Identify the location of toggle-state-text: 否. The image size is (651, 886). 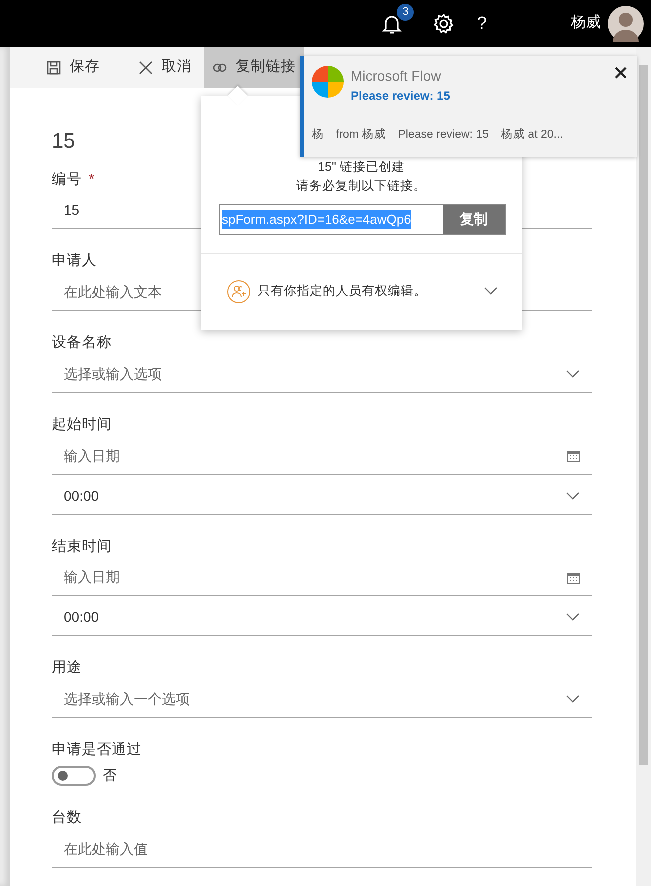
(110, 776).